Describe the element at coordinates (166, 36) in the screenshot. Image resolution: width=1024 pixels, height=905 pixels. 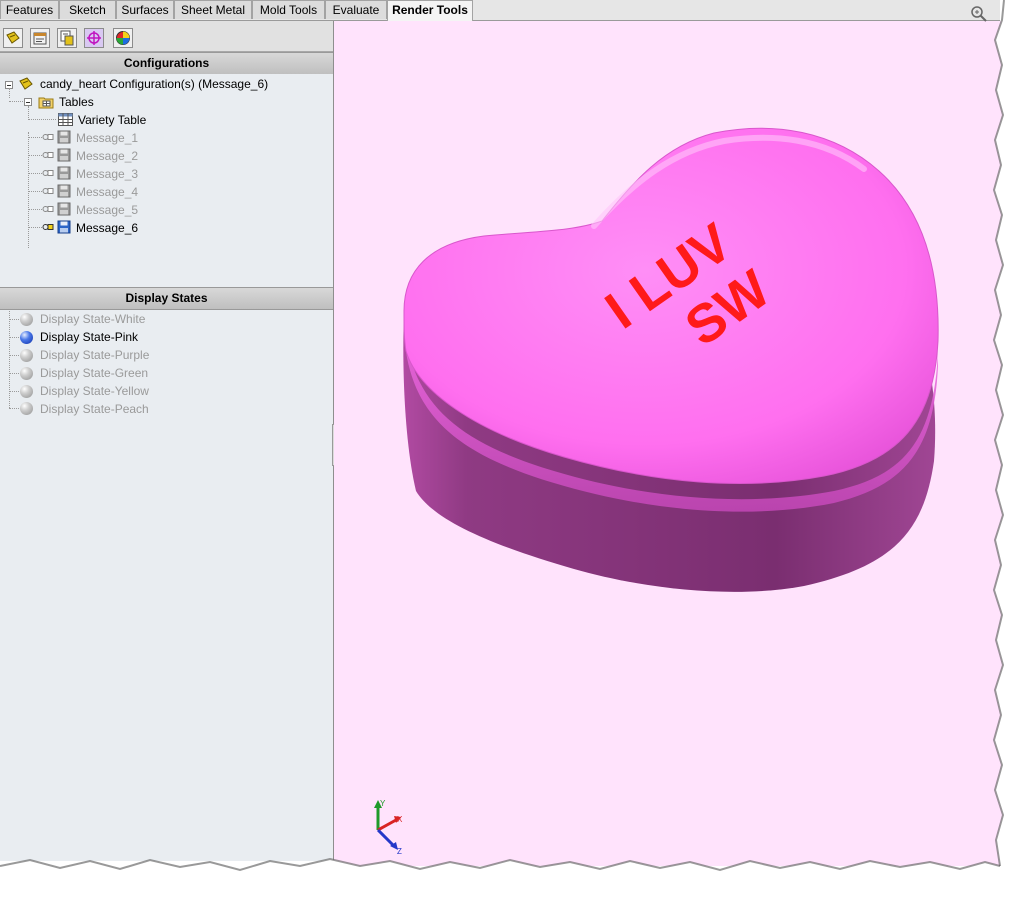
I see `manager-tabs-toolbar` at that location.